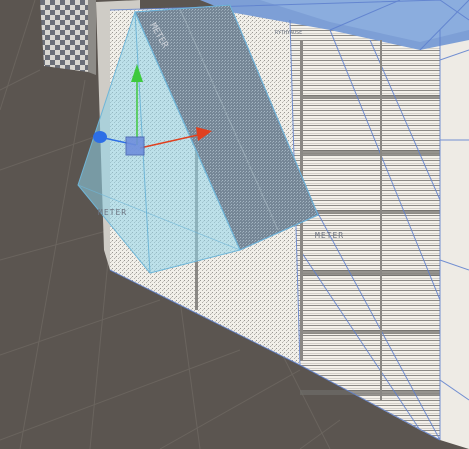  What do you see at coordinates (68, 37) in the screenshot?
I see `background-block` at bounding box center [68, 37].